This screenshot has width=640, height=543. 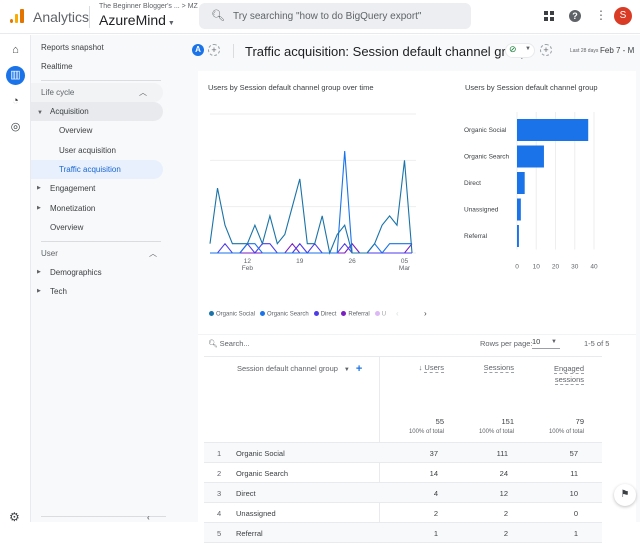 What do you see at coordinates (15, 50) in the screenshot?
I see `home-icon: ⌂` at bounding box center [15, 50].